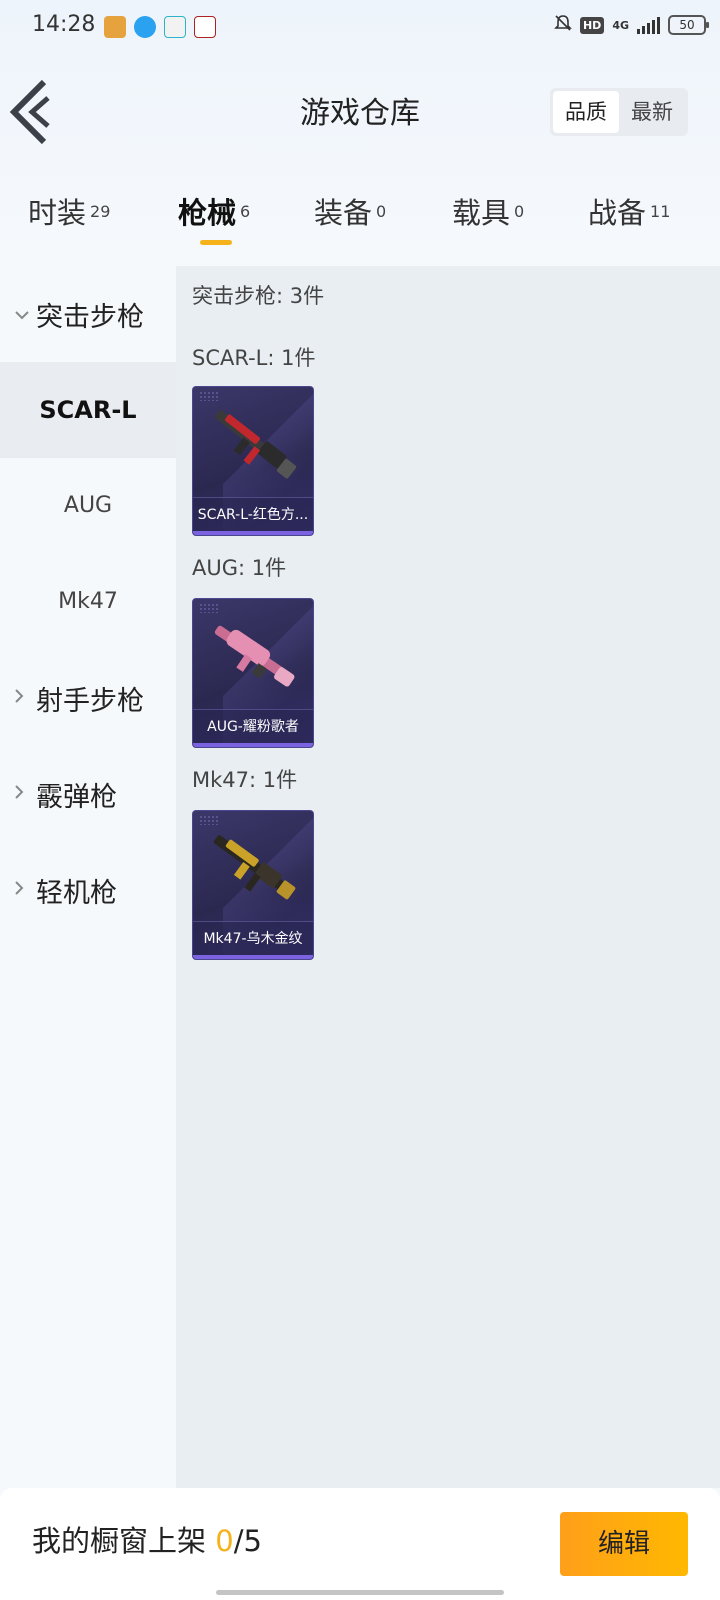  What do you see at coordinates (119, 1541) in the screenshot?
I see `showcase-label-text: 我的橱窗上架` at bounding box center [119, 1541].